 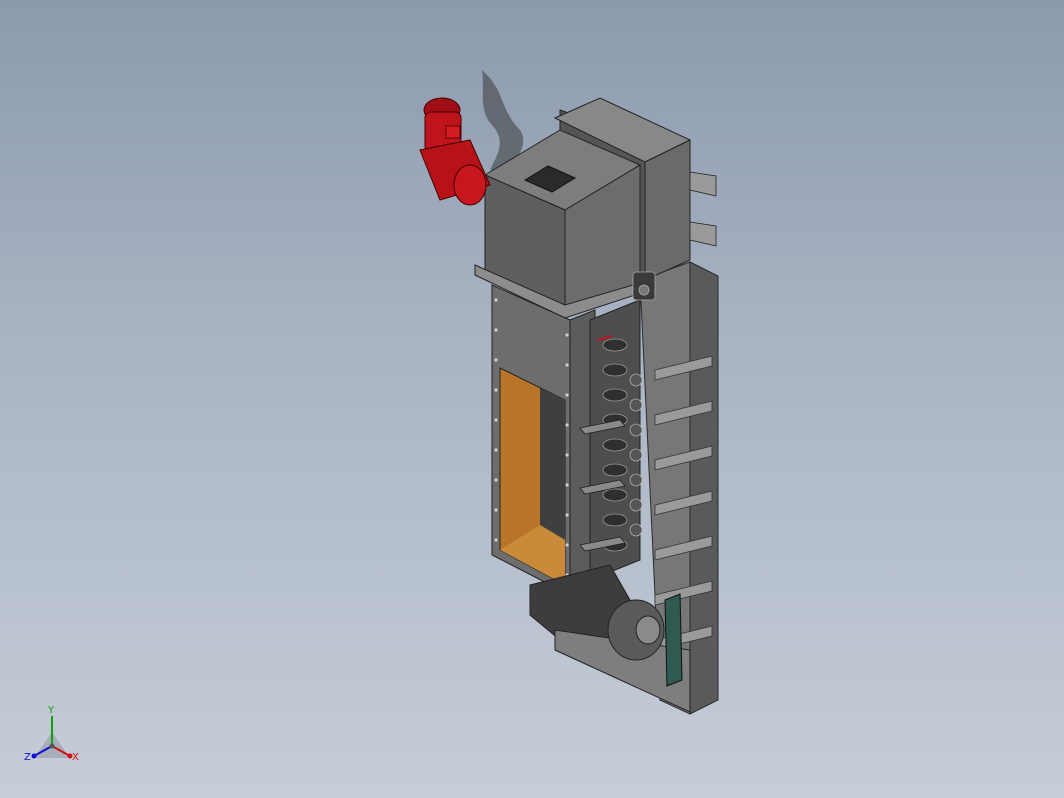 I want to click on gearbox-output, so click(x=470, y=185).